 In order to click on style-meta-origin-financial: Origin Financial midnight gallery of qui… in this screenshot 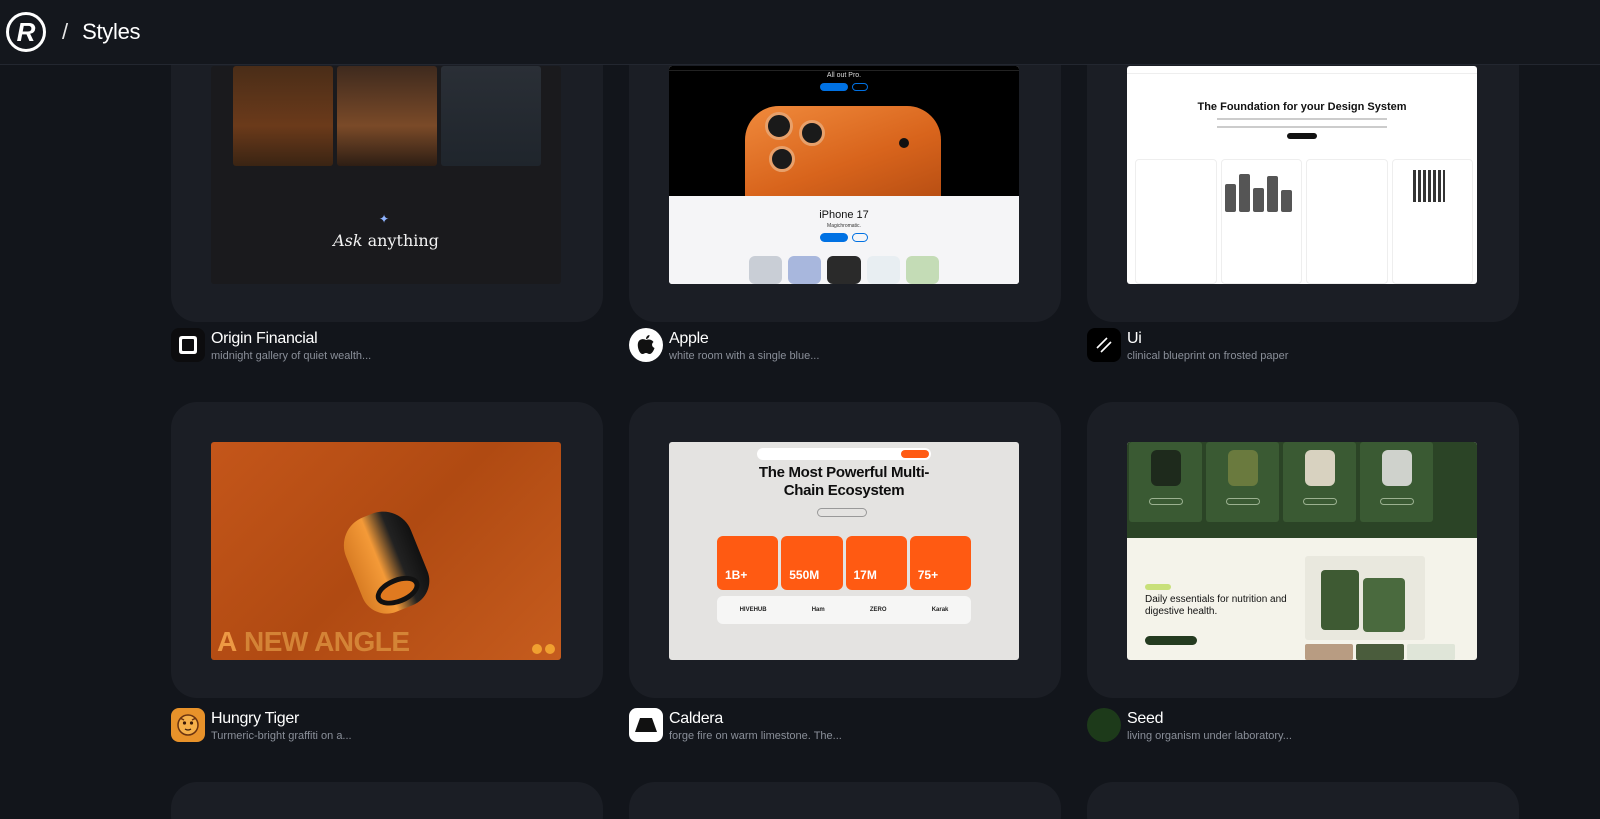, I will do `click(271, 345)`.